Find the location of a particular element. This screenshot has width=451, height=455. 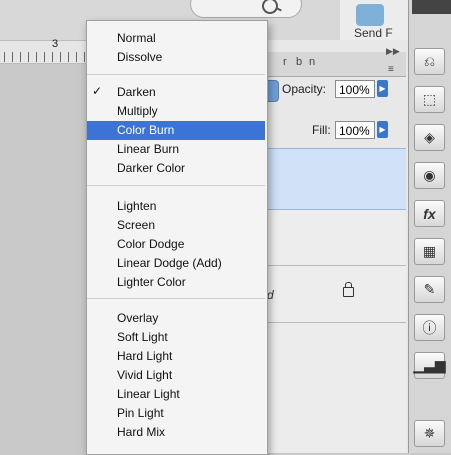

brushes-icon: ✎ is located at coordinates (429, 289).